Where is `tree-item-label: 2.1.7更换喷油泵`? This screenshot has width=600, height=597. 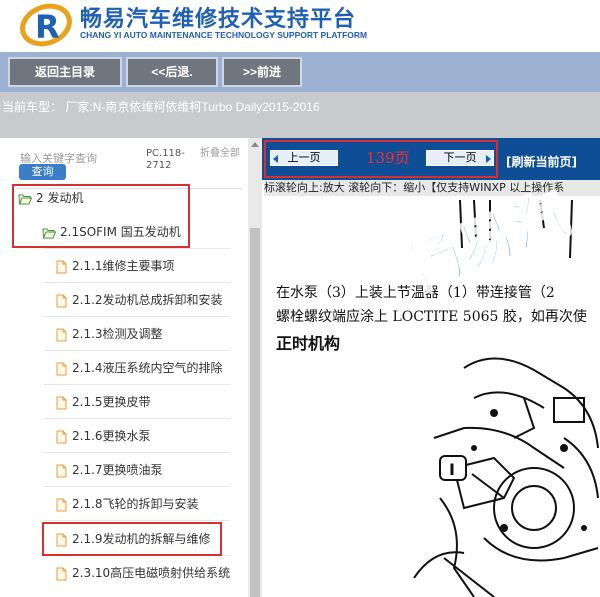 tree-item-label: 2.1.7更换喷油泵 is located at coordinates (117, 470).